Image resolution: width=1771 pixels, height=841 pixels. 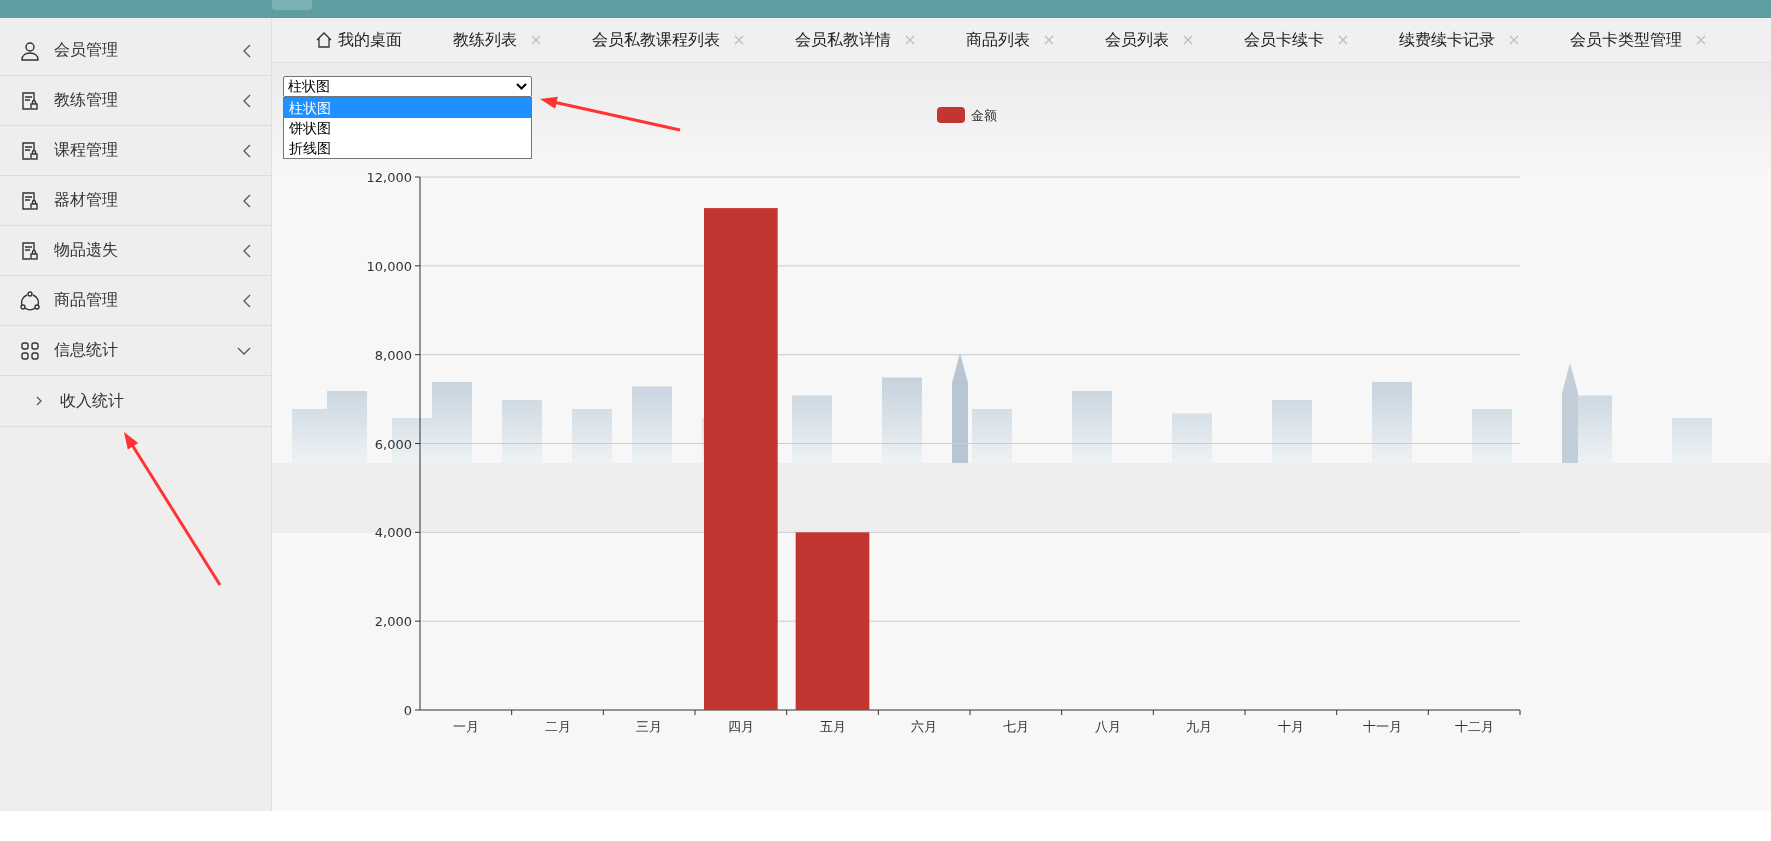 I want to click on sidebar-item: 教练管理, so click(x=135, y=101).